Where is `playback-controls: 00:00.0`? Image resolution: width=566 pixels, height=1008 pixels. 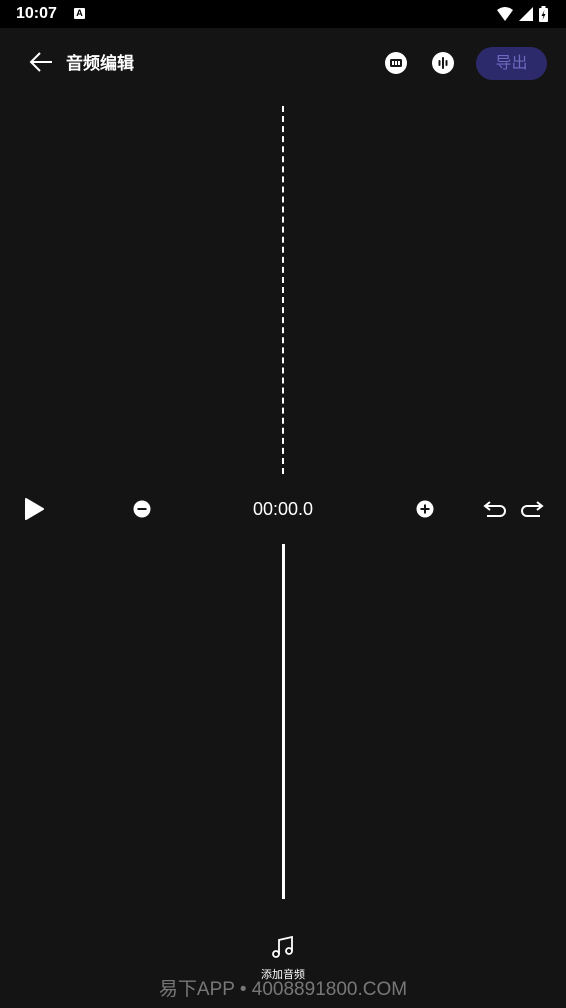 playback-controls: 00:00.0 is located at coordinates (283, 510).